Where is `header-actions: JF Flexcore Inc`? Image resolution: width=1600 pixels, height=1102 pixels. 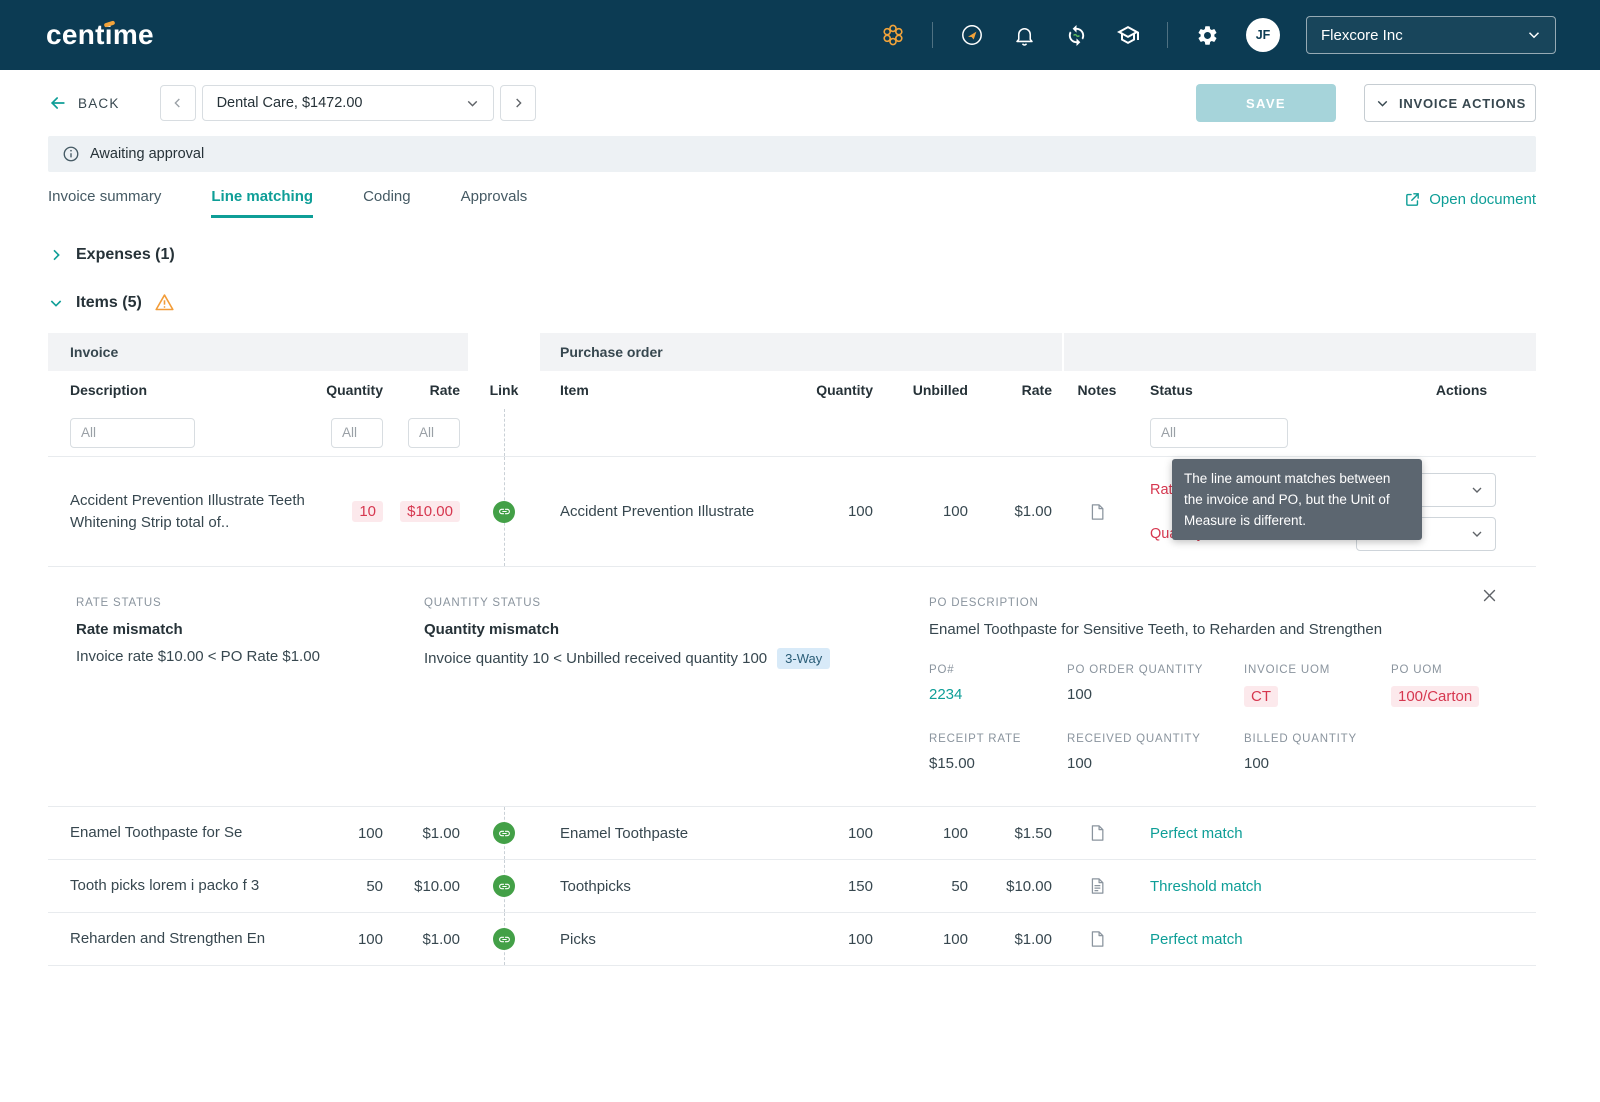 header-actions: JF Flexcore Inc is located at coordinates (1218, 35).